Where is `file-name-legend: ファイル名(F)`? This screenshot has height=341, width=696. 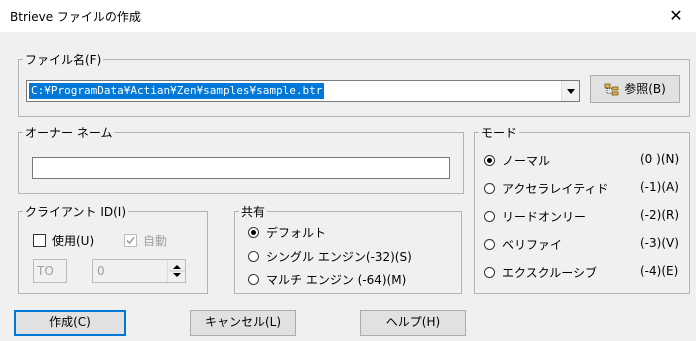
file-name-legend: ファイル名(F) is located at coordinates (63, 60).